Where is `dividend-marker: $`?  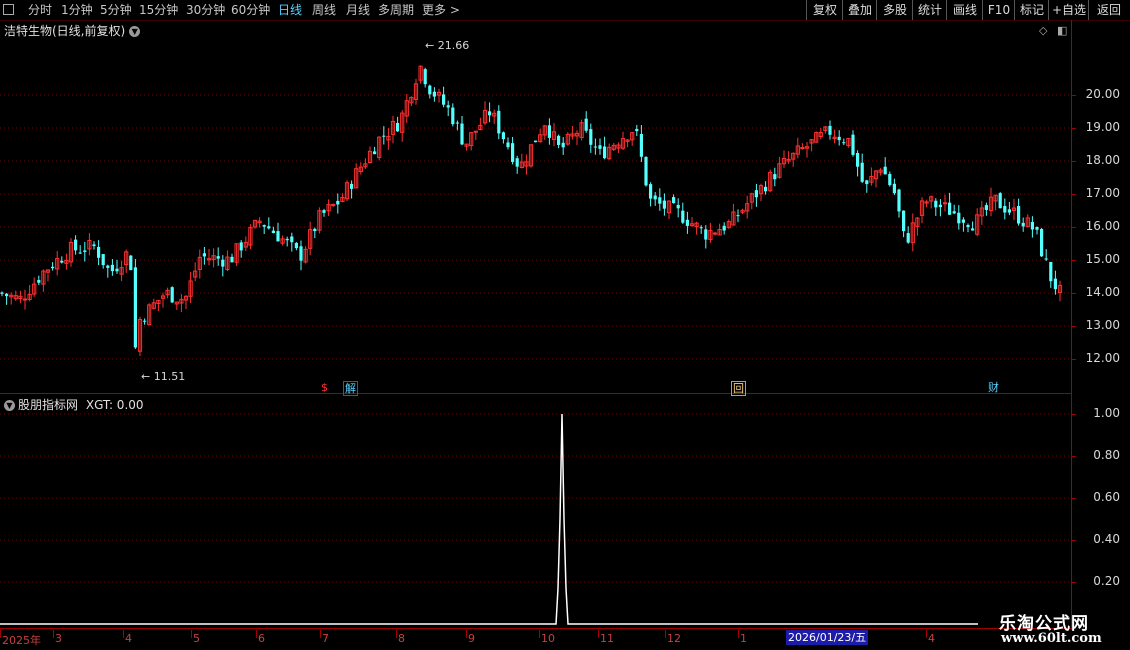 dividend-marker: $ is located at coordinates (324, 387).